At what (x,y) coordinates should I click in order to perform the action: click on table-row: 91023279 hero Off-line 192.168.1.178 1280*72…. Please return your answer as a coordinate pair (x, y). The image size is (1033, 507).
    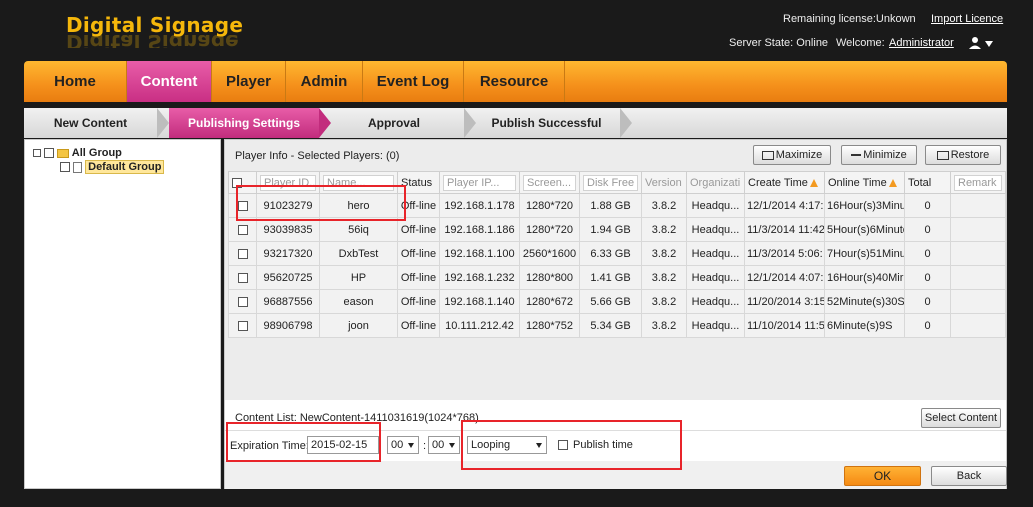
    Looking at the image, I should click on (617, 205).